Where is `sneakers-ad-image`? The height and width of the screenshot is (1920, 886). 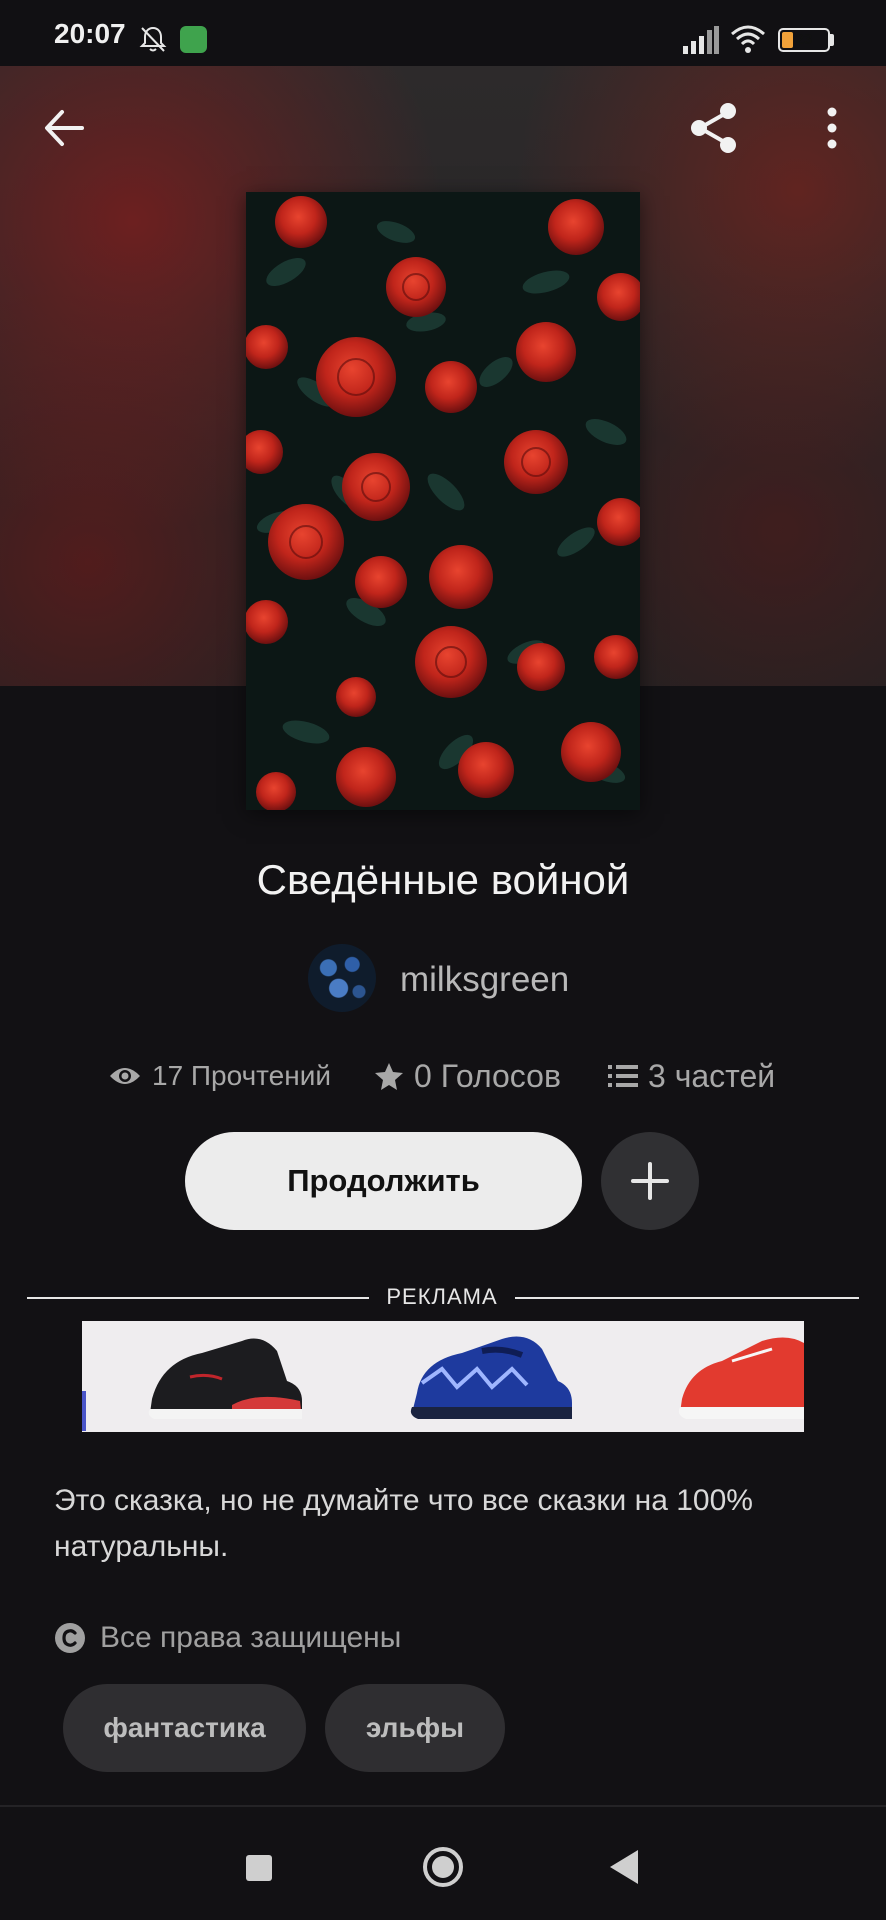
sneakers-ad-image is located at coordinates (443, 1376).